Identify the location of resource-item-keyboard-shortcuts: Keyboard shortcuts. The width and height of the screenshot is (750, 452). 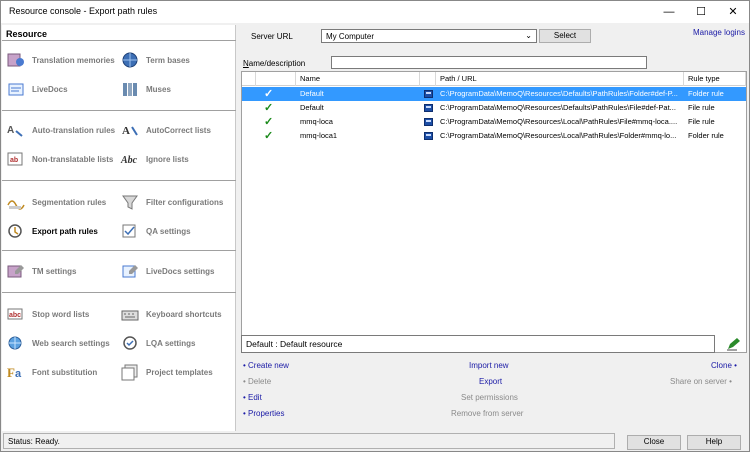
(171, 314).